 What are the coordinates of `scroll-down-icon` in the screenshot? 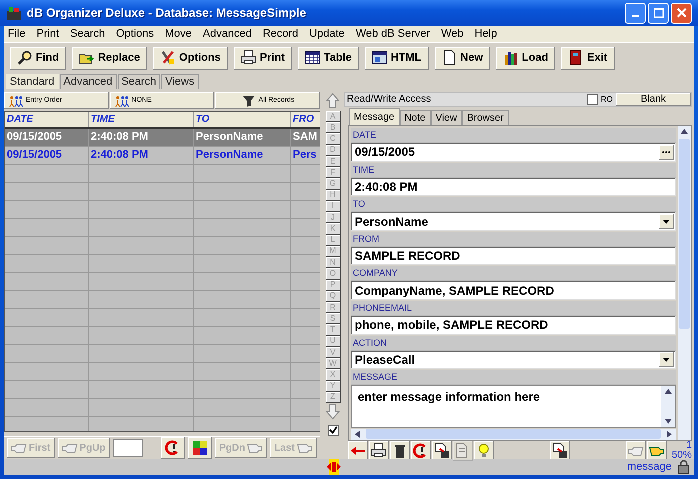 It's located at (668, 421).